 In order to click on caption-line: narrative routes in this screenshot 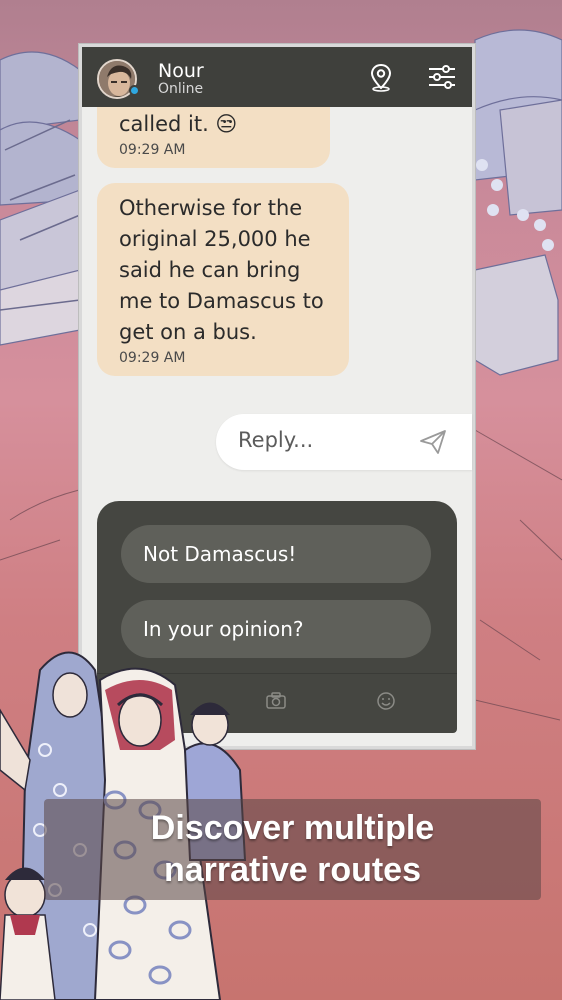, I will do `click(292, 870)`.